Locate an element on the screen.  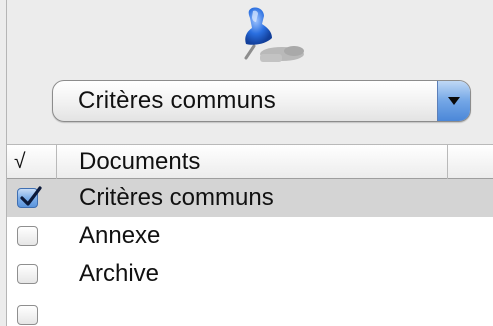
table-row: Critères communs is located at coordinates (250, 198).